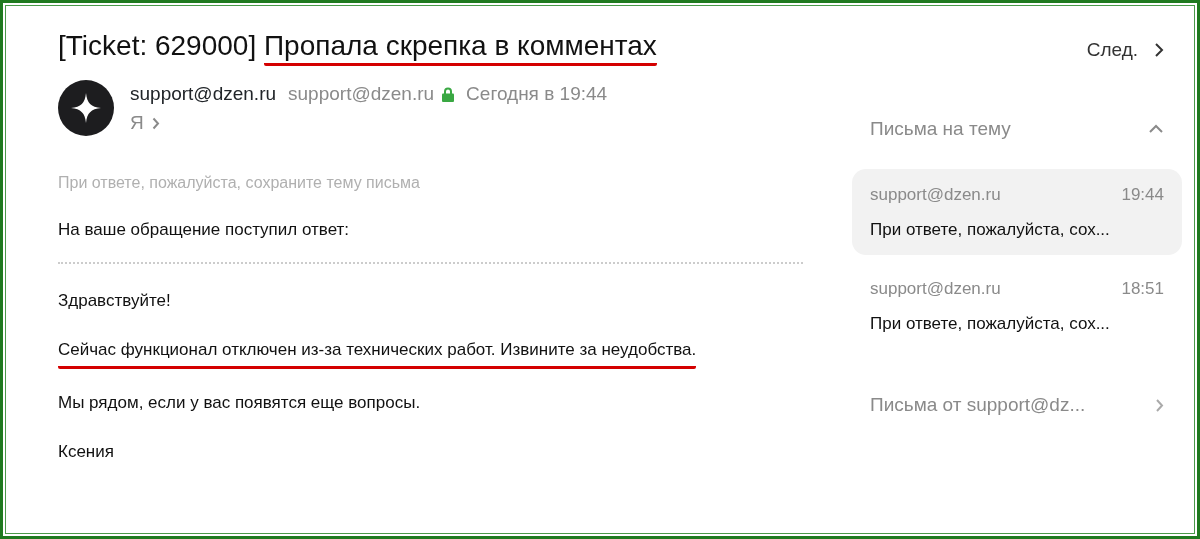 Image resolution: width=1200 pixels, height=539 pixels. What do you see at coordinates (940, 128) in the screenshot?
I see `thread-title: Письма на тему` at bounding box center [940, 128].